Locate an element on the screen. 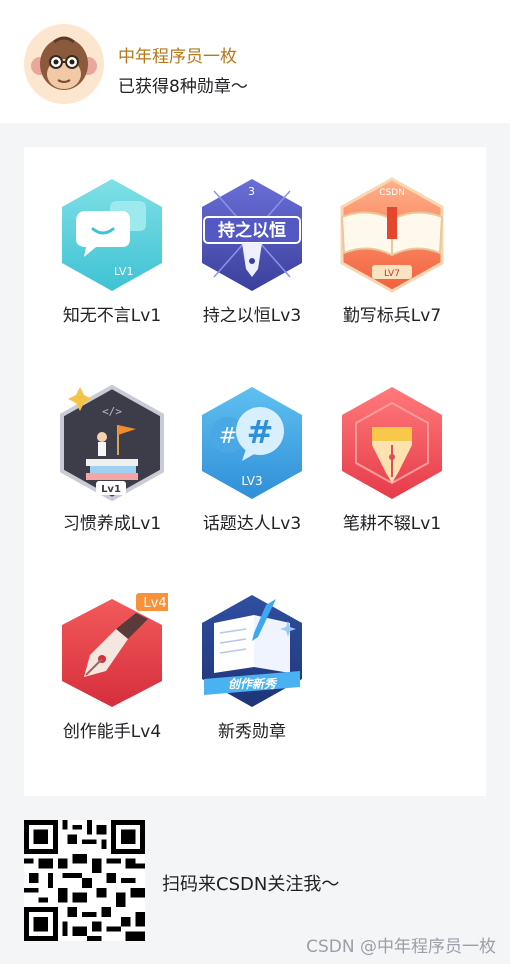  badge-item: CSDN LV7 勤写标兵Lv7 is located at coordinates (392, 251).